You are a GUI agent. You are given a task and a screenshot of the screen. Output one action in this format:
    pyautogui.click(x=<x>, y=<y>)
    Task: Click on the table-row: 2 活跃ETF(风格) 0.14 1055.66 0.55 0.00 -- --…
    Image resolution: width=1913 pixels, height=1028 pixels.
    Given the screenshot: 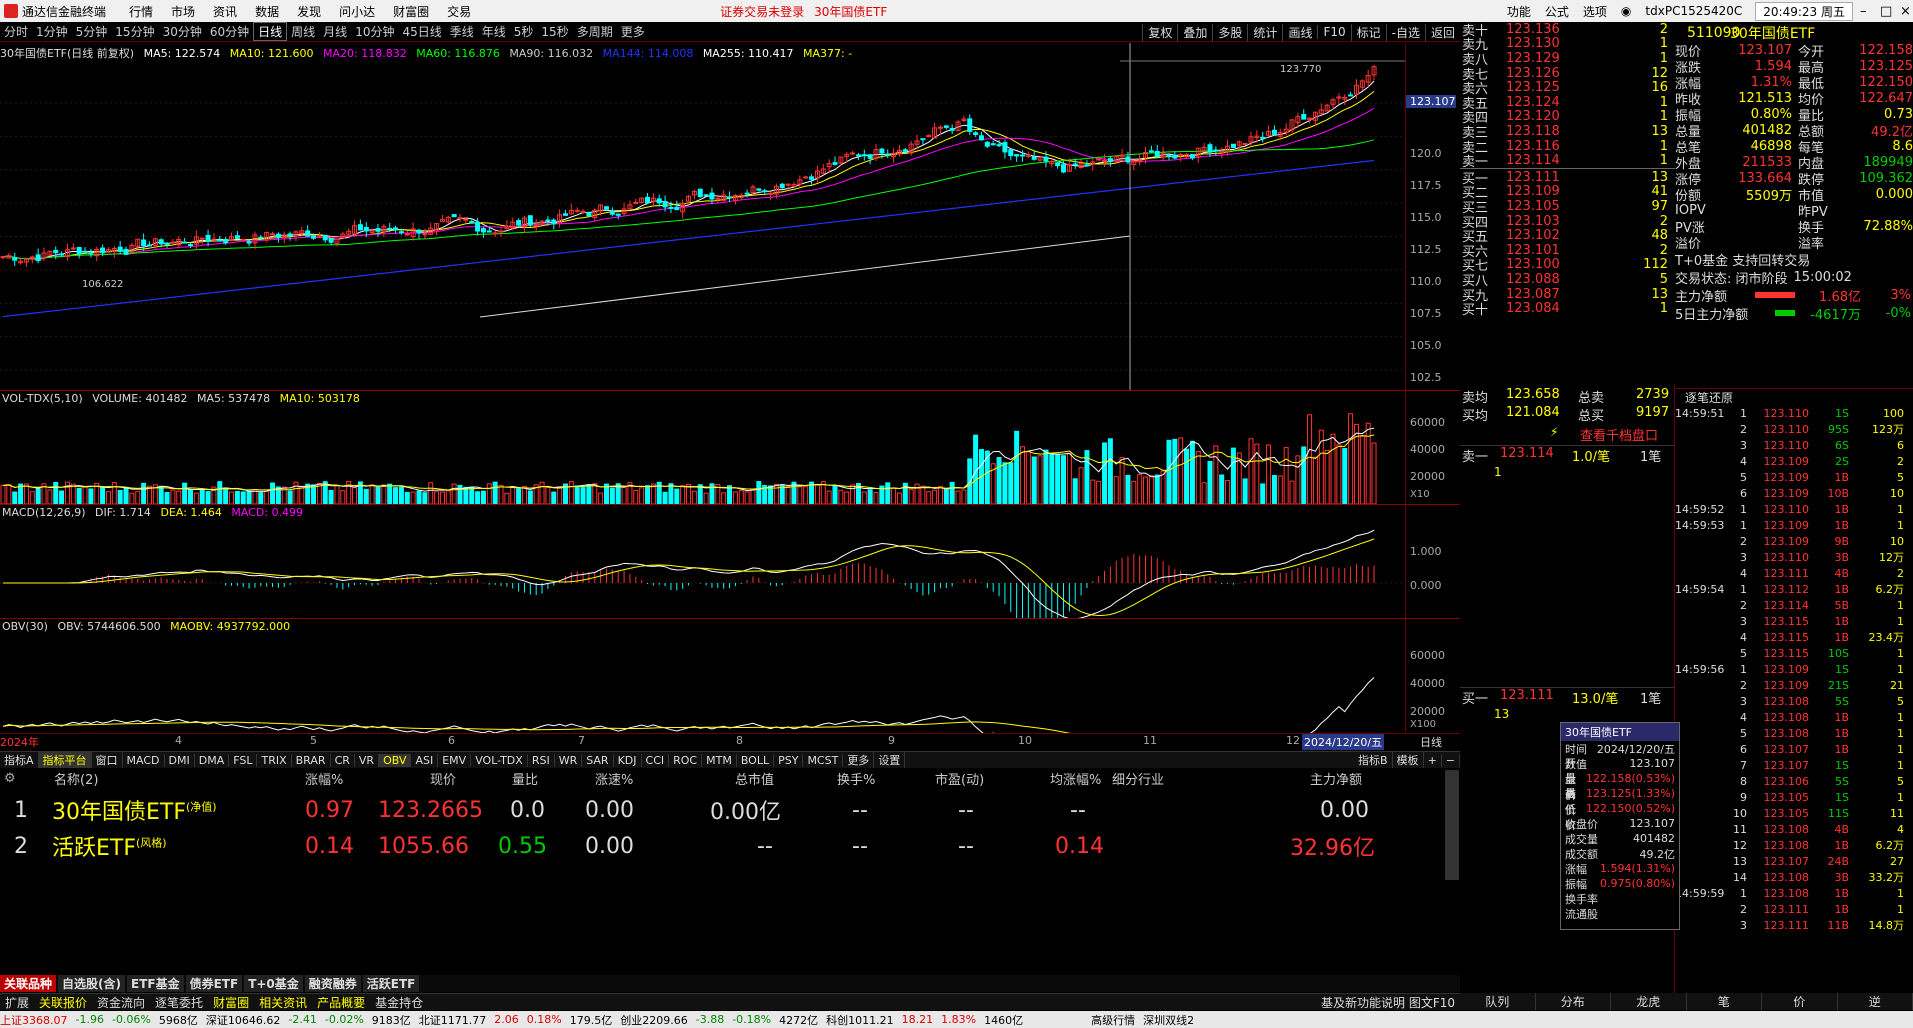 What is the action you would take?
    pyautogui.click(x=722, y=846)
    